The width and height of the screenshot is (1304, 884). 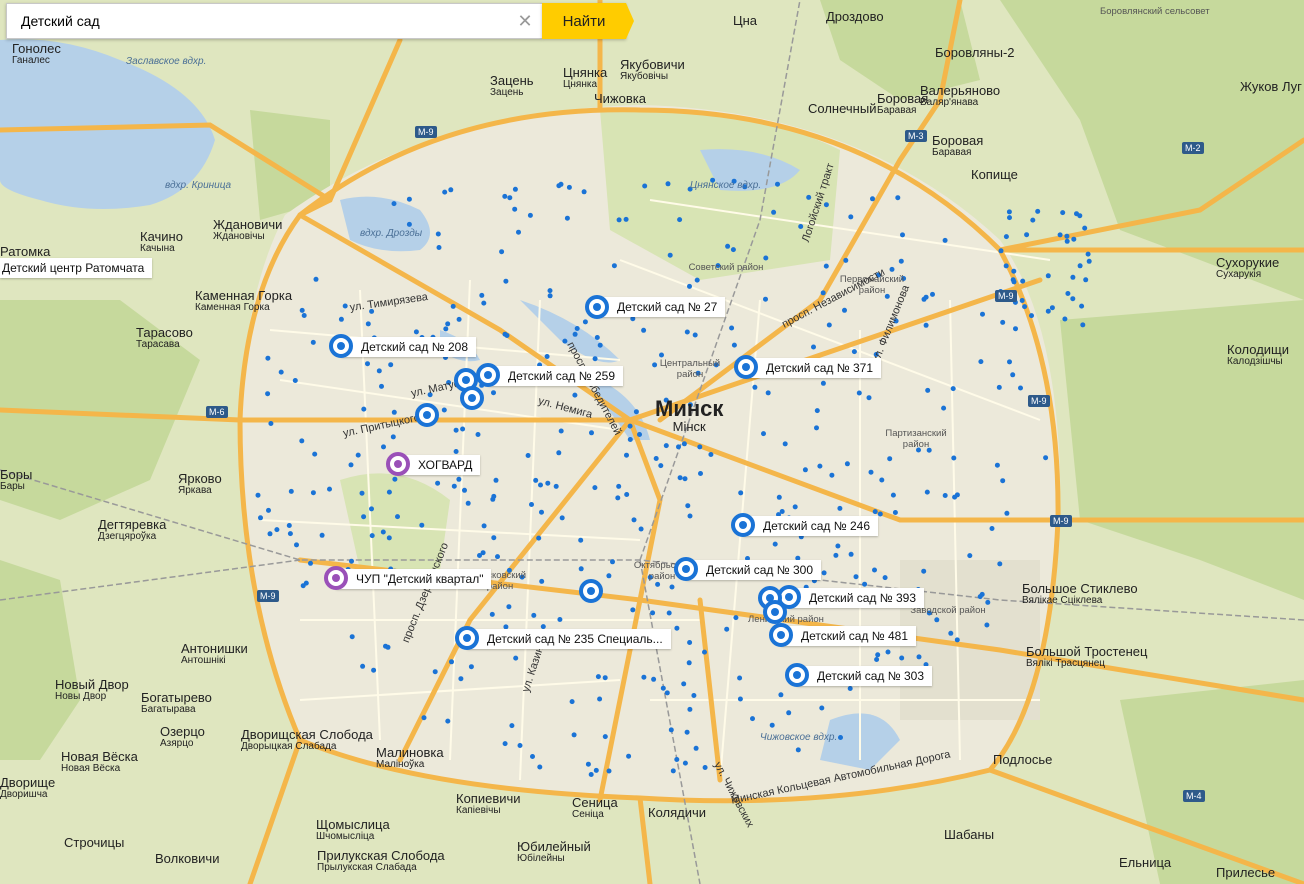 I want to click on close-icon: ✕, so click(x=525, y=21).